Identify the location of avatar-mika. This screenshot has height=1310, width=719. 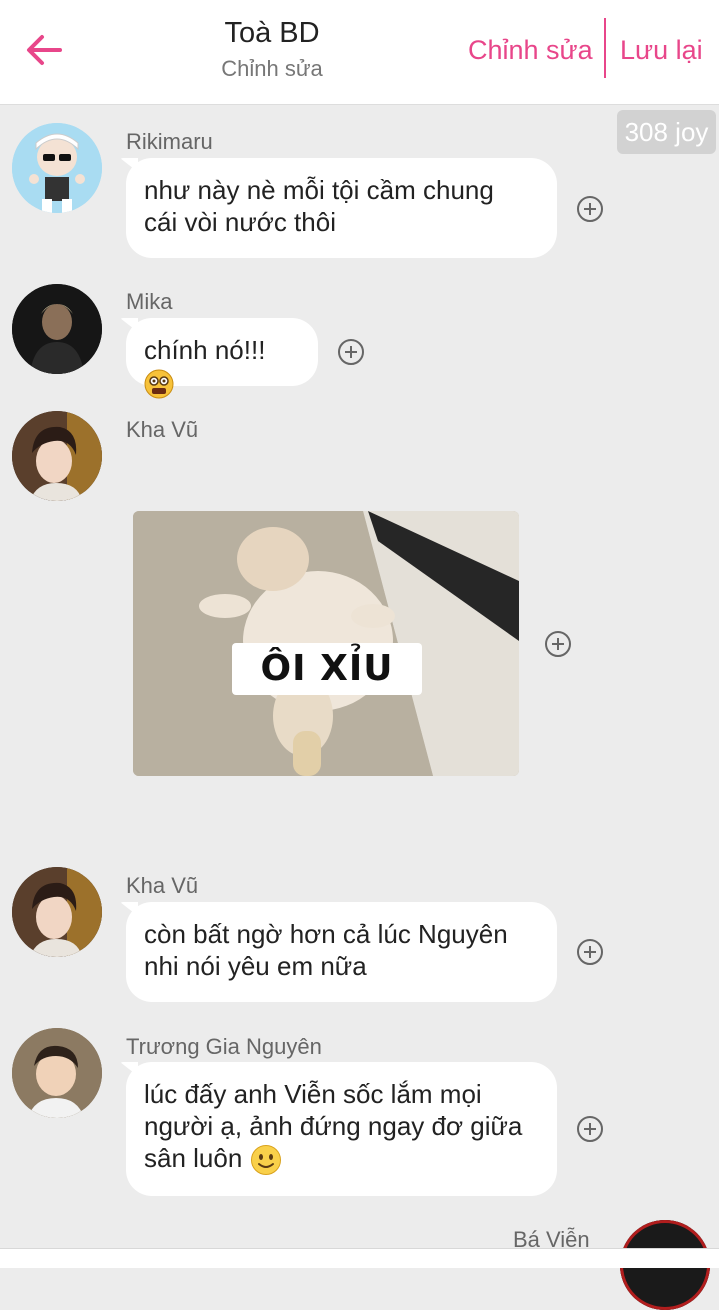
(57, 329).